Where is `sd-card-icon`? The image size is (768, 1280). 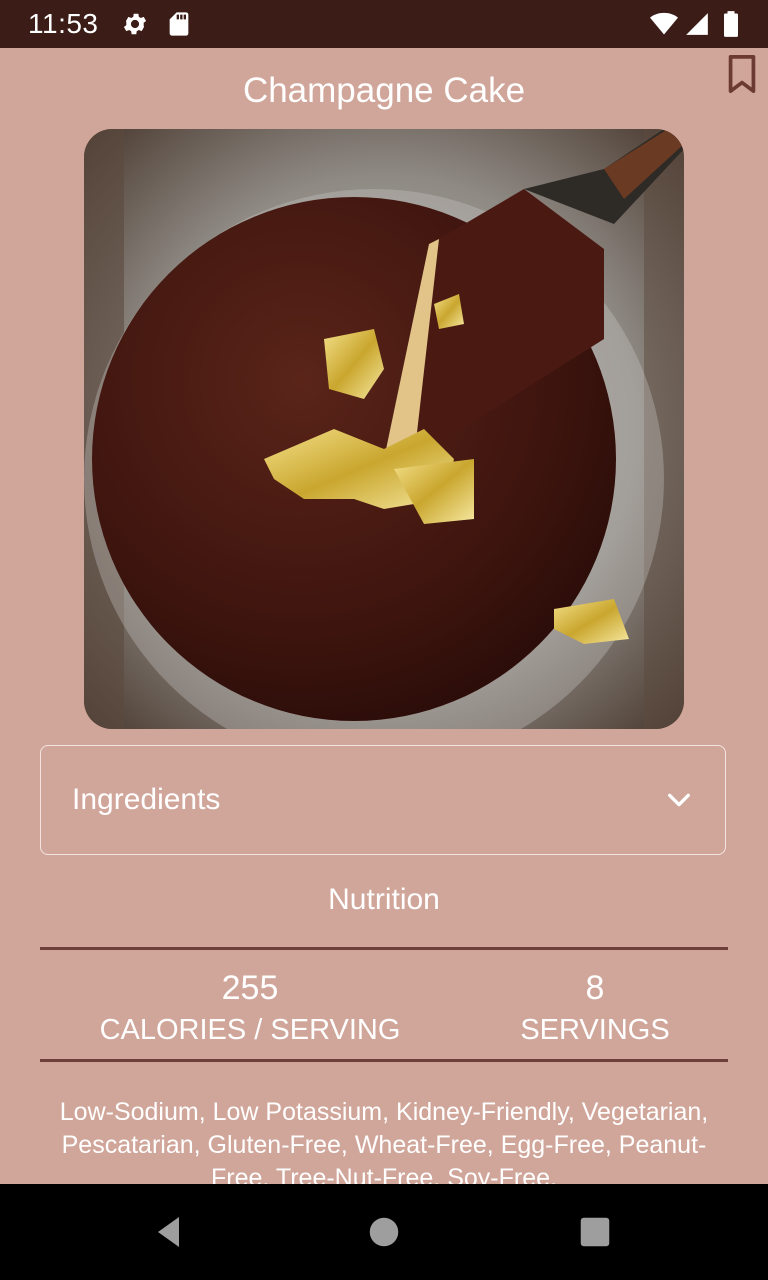 sd-card-icon is located at coordinates (179, 24).